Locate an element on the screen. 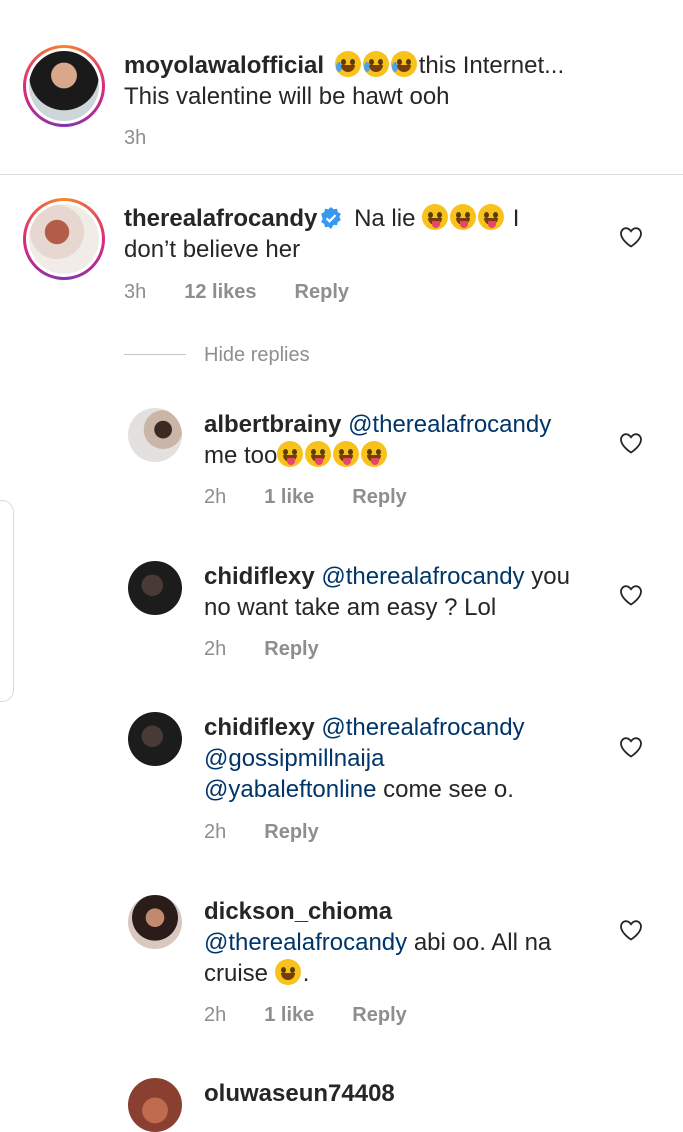 This screenshot has height=1132, width=683. reply-username: oluwaseun74408 is located at coordinates (299, 1093).